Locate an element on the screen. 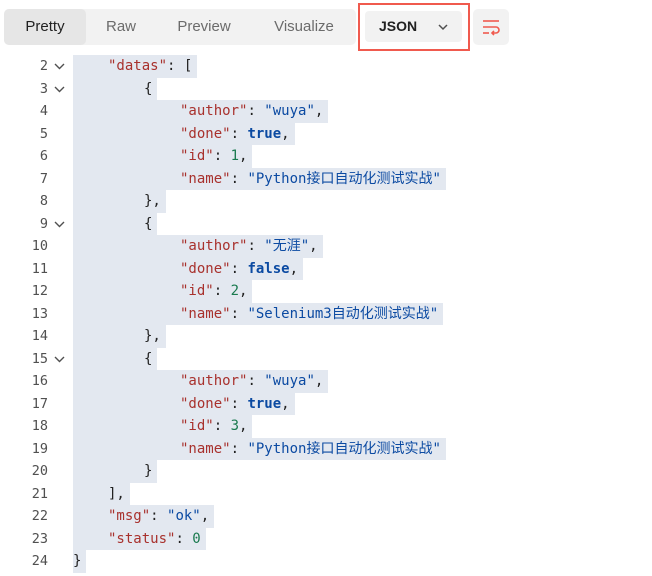 The image size is (652, 576). line-number: 4 is located at coordinates (43, 111).